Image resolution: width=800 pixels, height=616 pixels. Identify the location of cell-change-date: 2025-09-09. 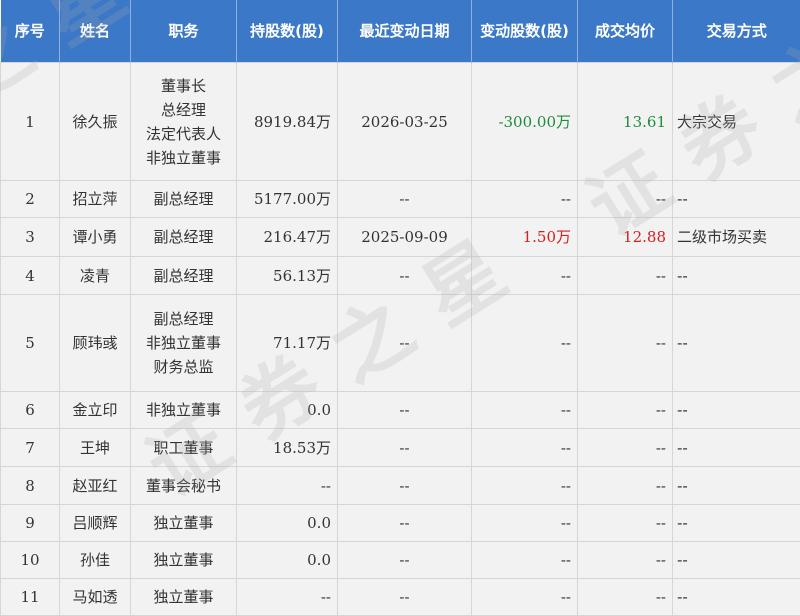
(405, 237).